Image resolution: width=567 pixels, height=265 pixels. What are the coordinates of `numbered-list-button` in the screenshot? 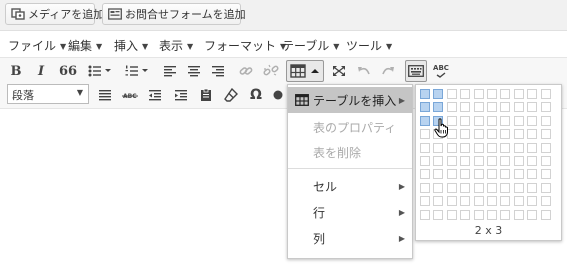 It's located at (138, 71).